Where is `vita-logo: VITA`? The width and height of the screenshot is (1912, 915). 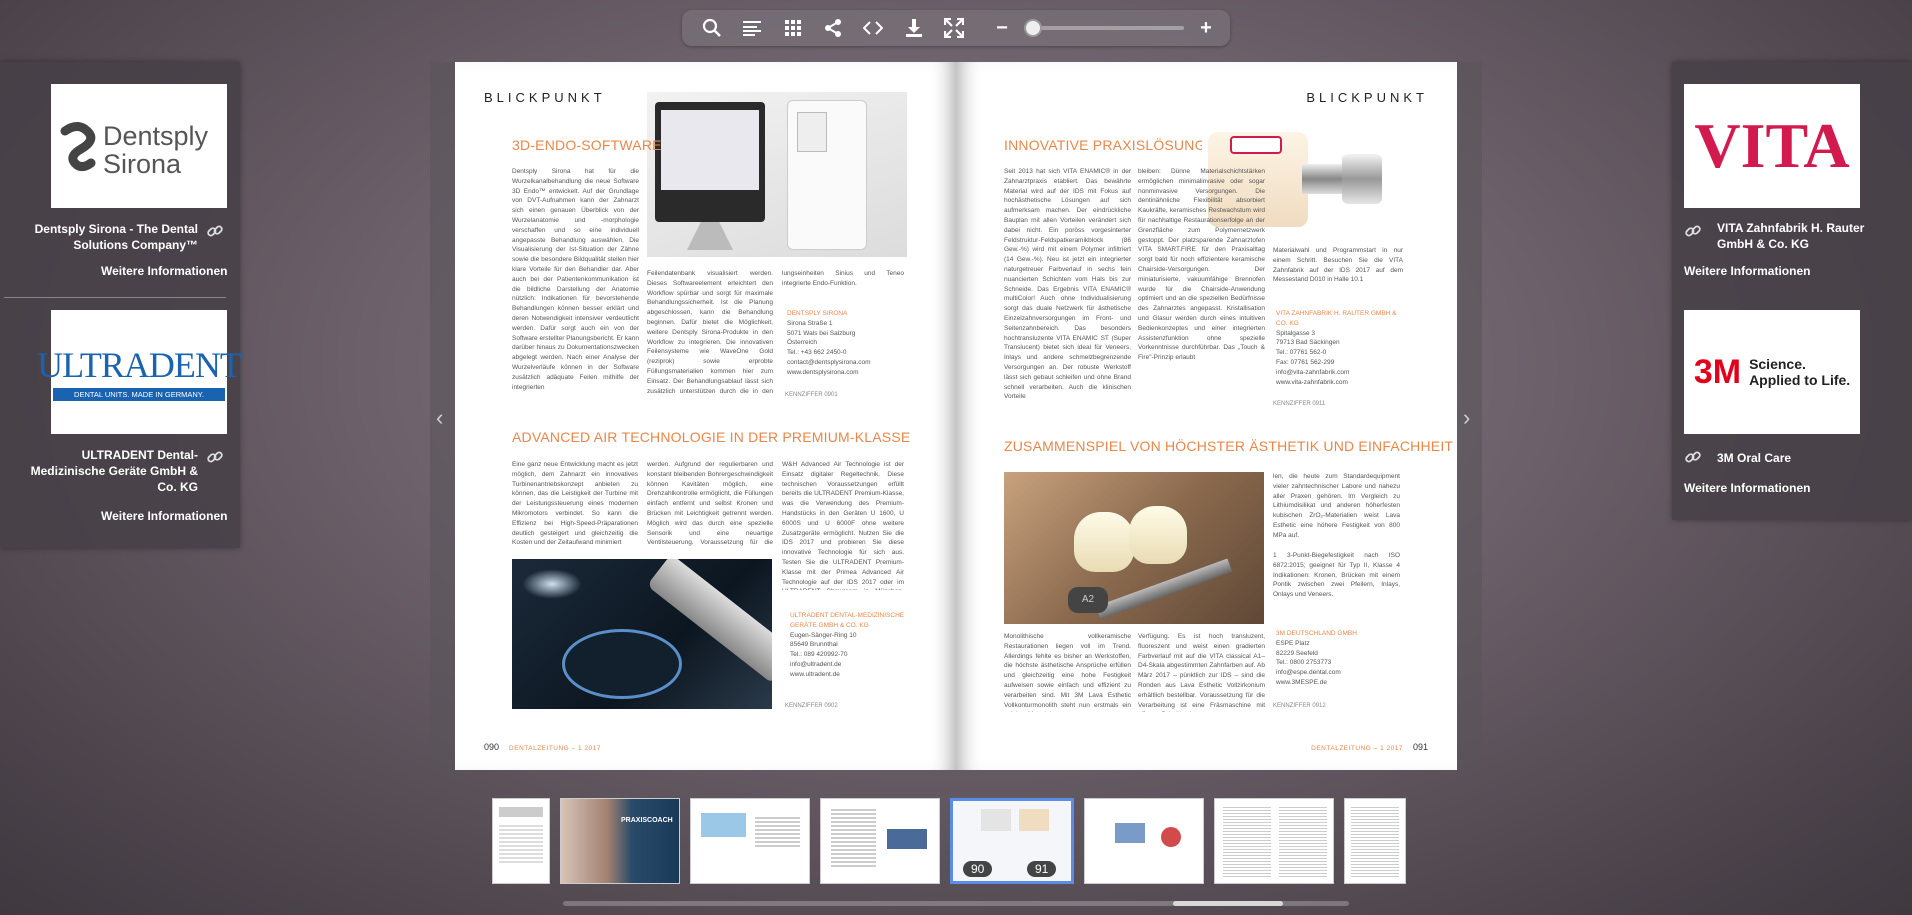 vita-logo: VITA is located at coordinates (1772, 146).